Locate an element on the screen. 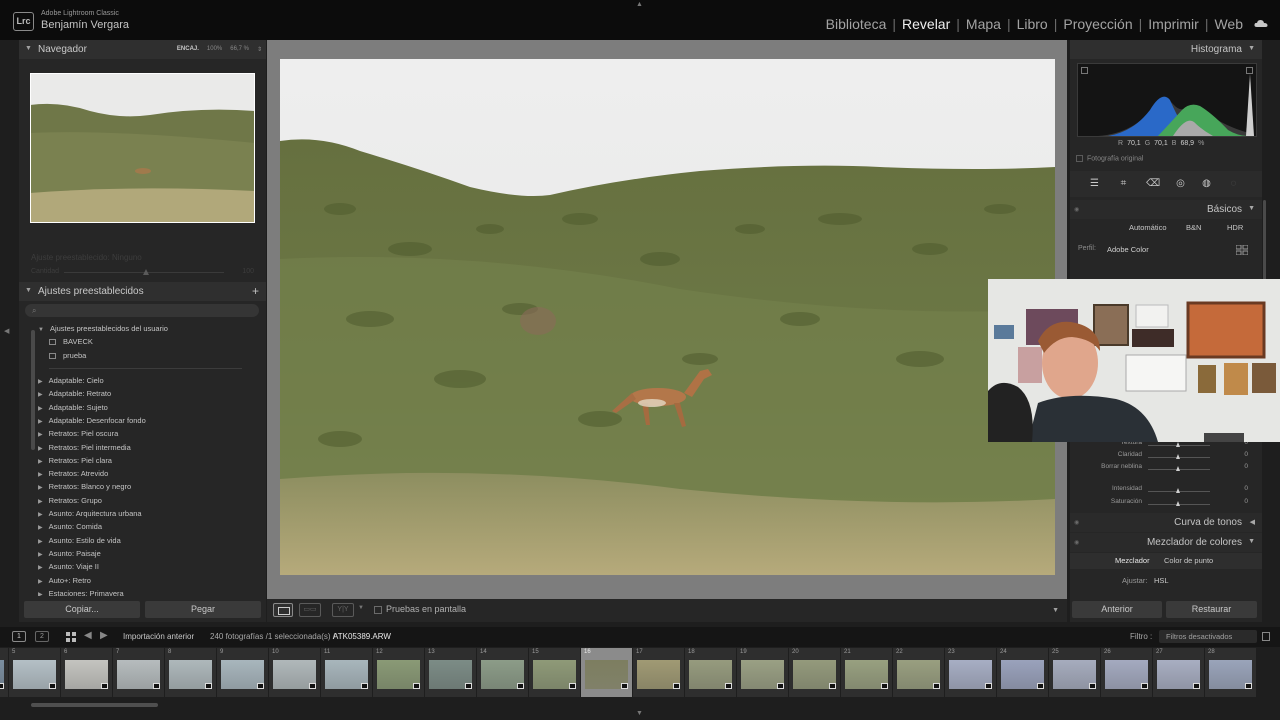 The width and height of the screenshot is (1280, 720). current-filename: ATK05389.ARW is located at coordinates (362, 636).